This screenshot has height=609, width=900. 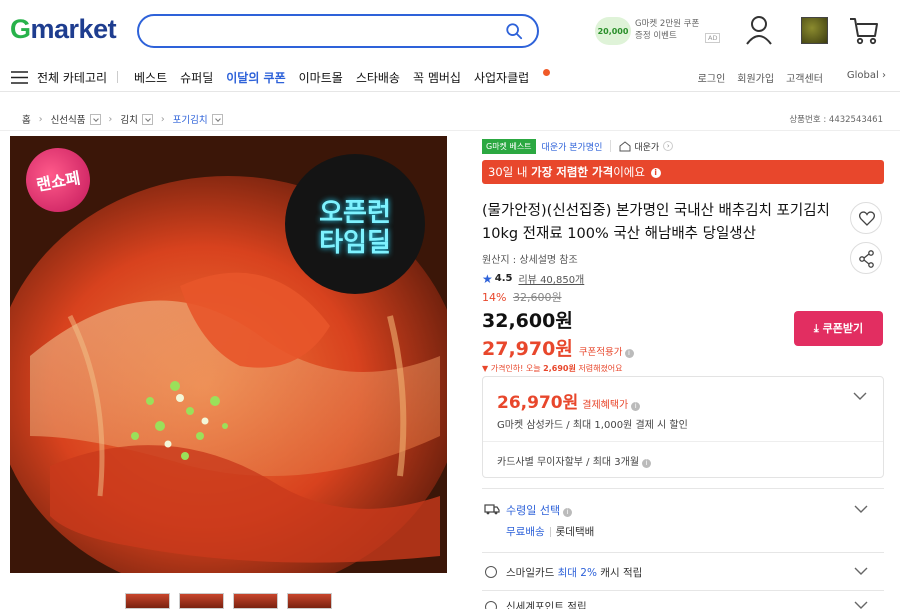 I want to click on nav-item-best: 베스트, so click(x=150, y=77).